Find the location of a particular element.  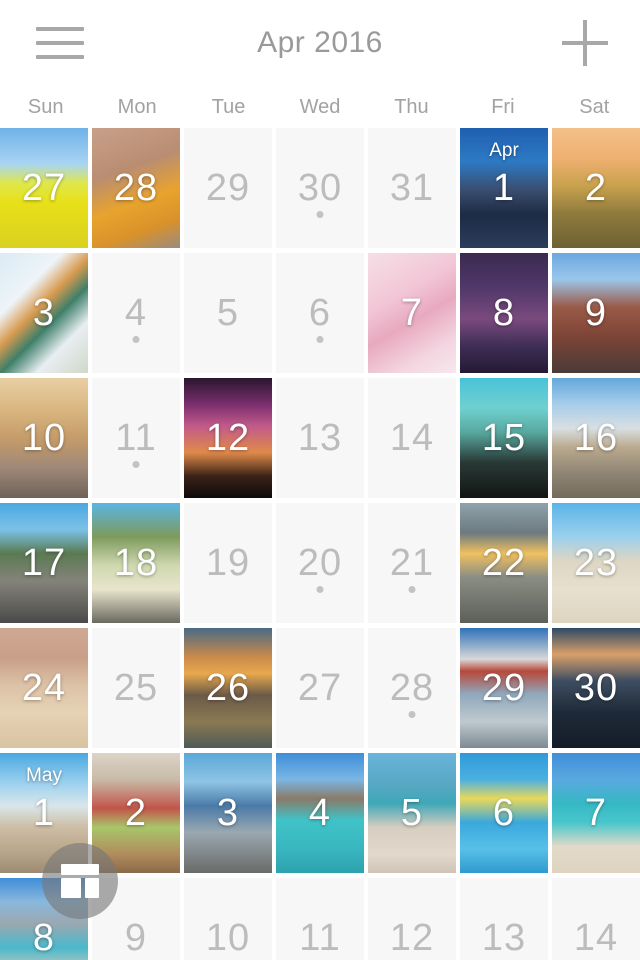

calendar-layout-icon is located at coordinates (80, 881).